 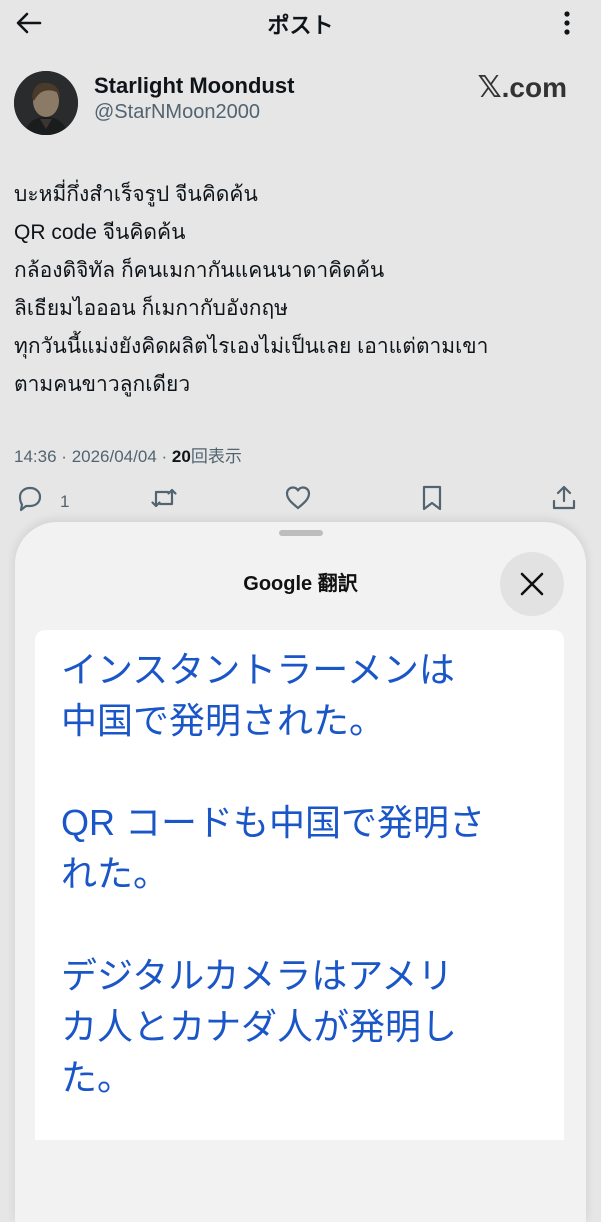 What do you see at coordinates (564, 497) in the screenshot?
I see `share-icon` at bounding box center [564, 497].